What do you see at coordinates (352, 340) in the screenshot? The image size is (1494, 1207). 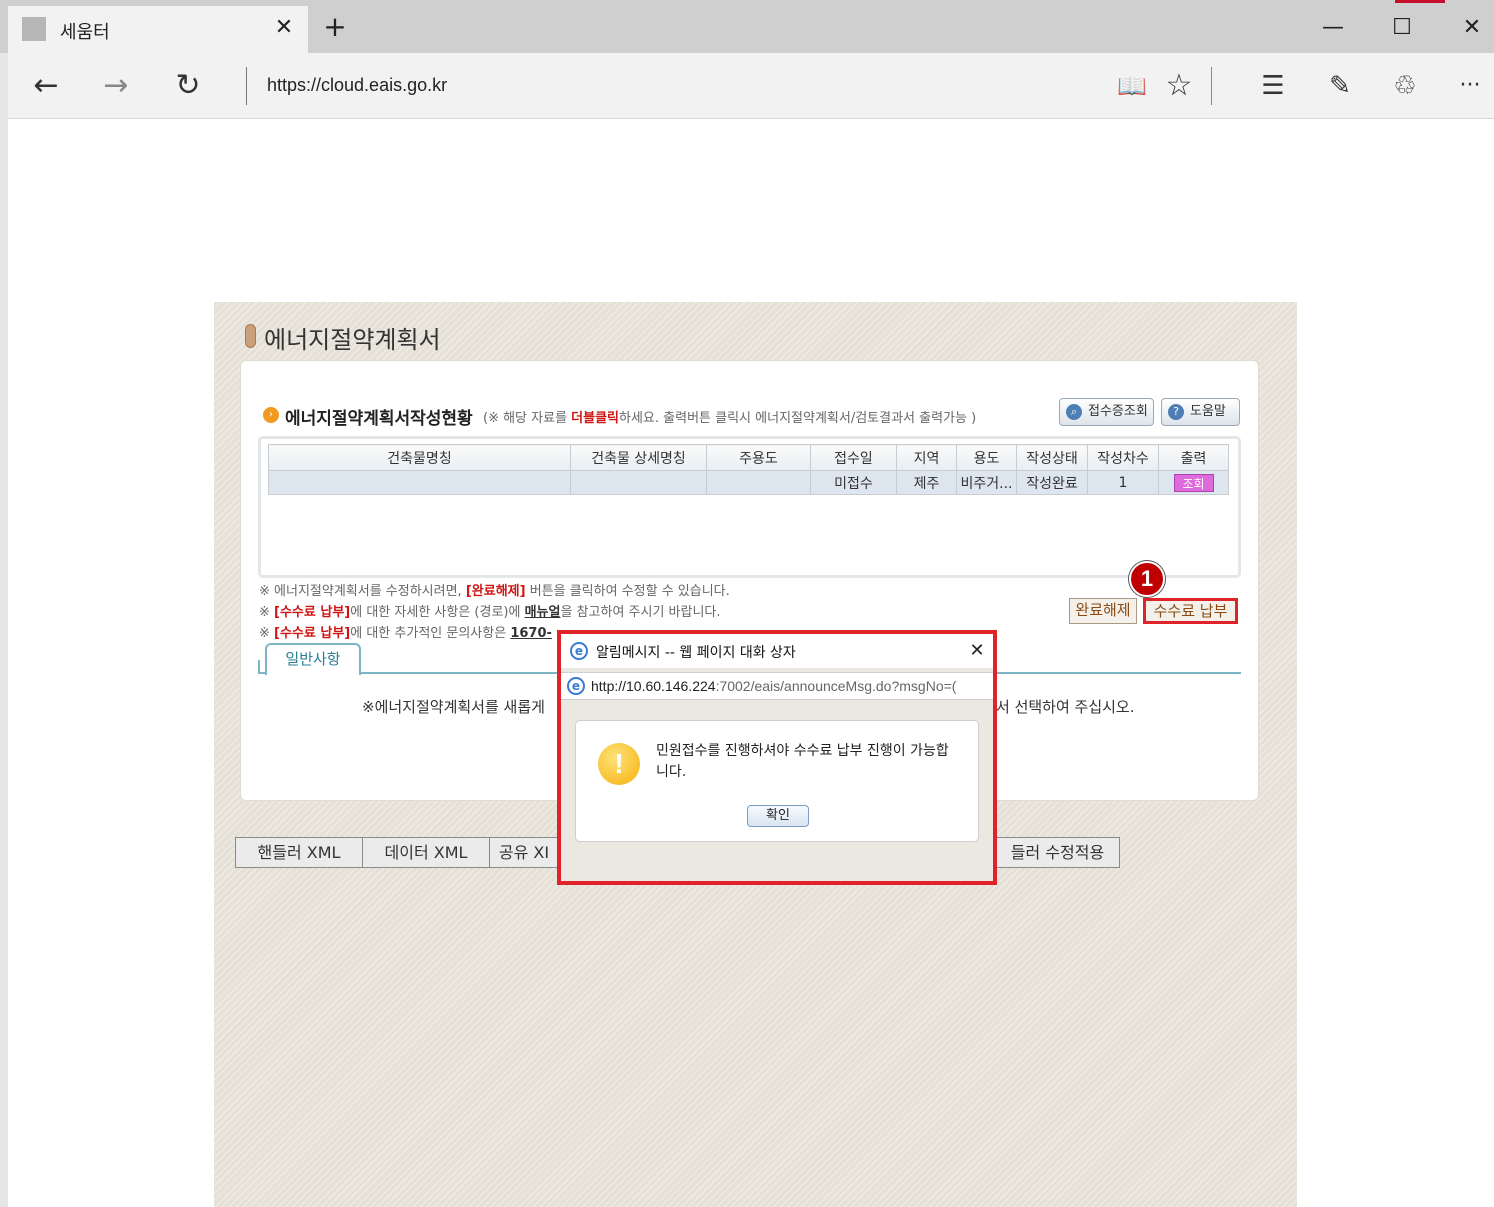 I see `page-title: 에너지절약계획서` at bounding box center [352, 340].